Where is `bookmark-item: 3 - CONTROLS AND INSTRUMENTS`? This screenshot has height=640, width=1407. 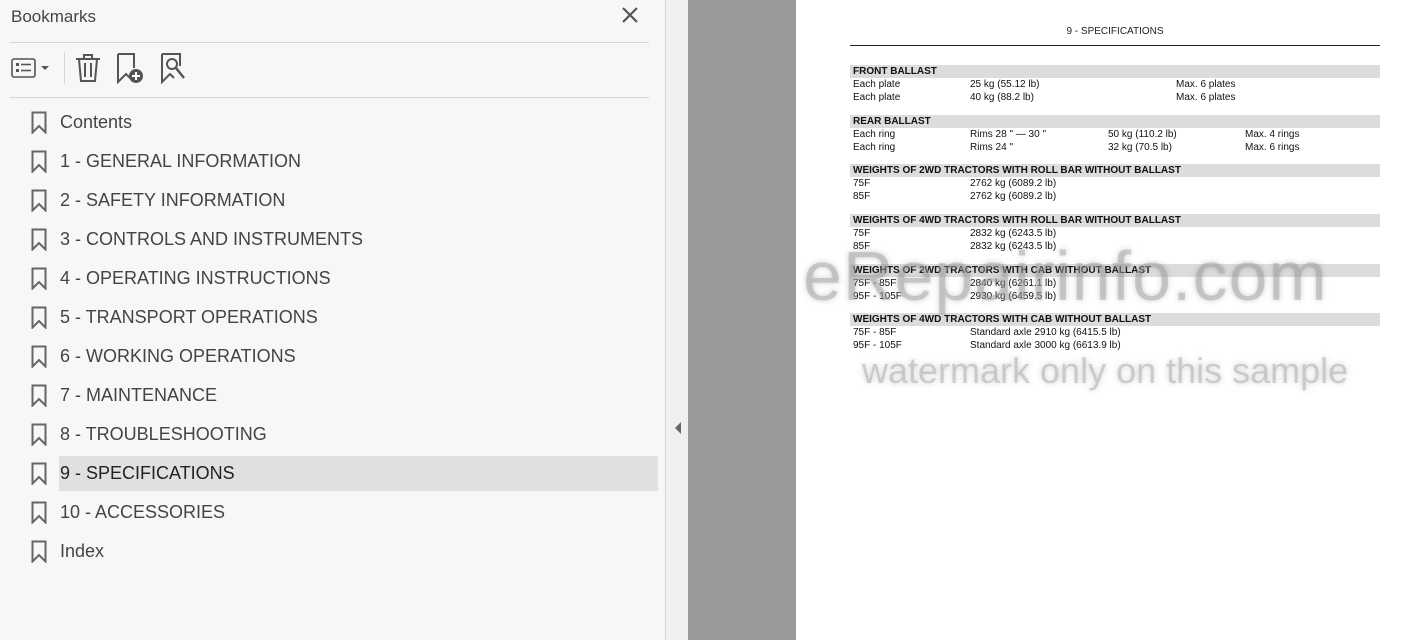 bookmark-item: 3 - CONTROLS AND INSTRUMENTS is located at coordinates (333, 239).